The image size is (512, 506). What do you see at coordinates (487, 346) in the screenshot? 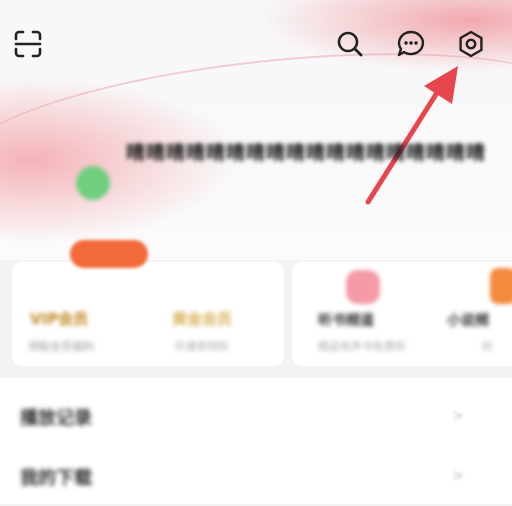
I see `side-card-subtitle-2: 好` at bounding box center [487, 346].